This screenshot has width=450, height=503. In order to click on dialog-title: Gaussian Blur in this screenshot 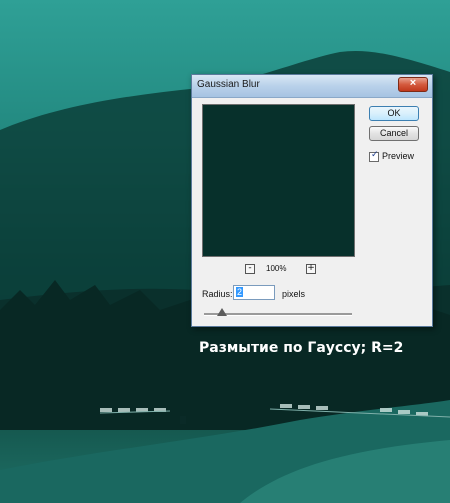, I will do `click(228, 84)`.